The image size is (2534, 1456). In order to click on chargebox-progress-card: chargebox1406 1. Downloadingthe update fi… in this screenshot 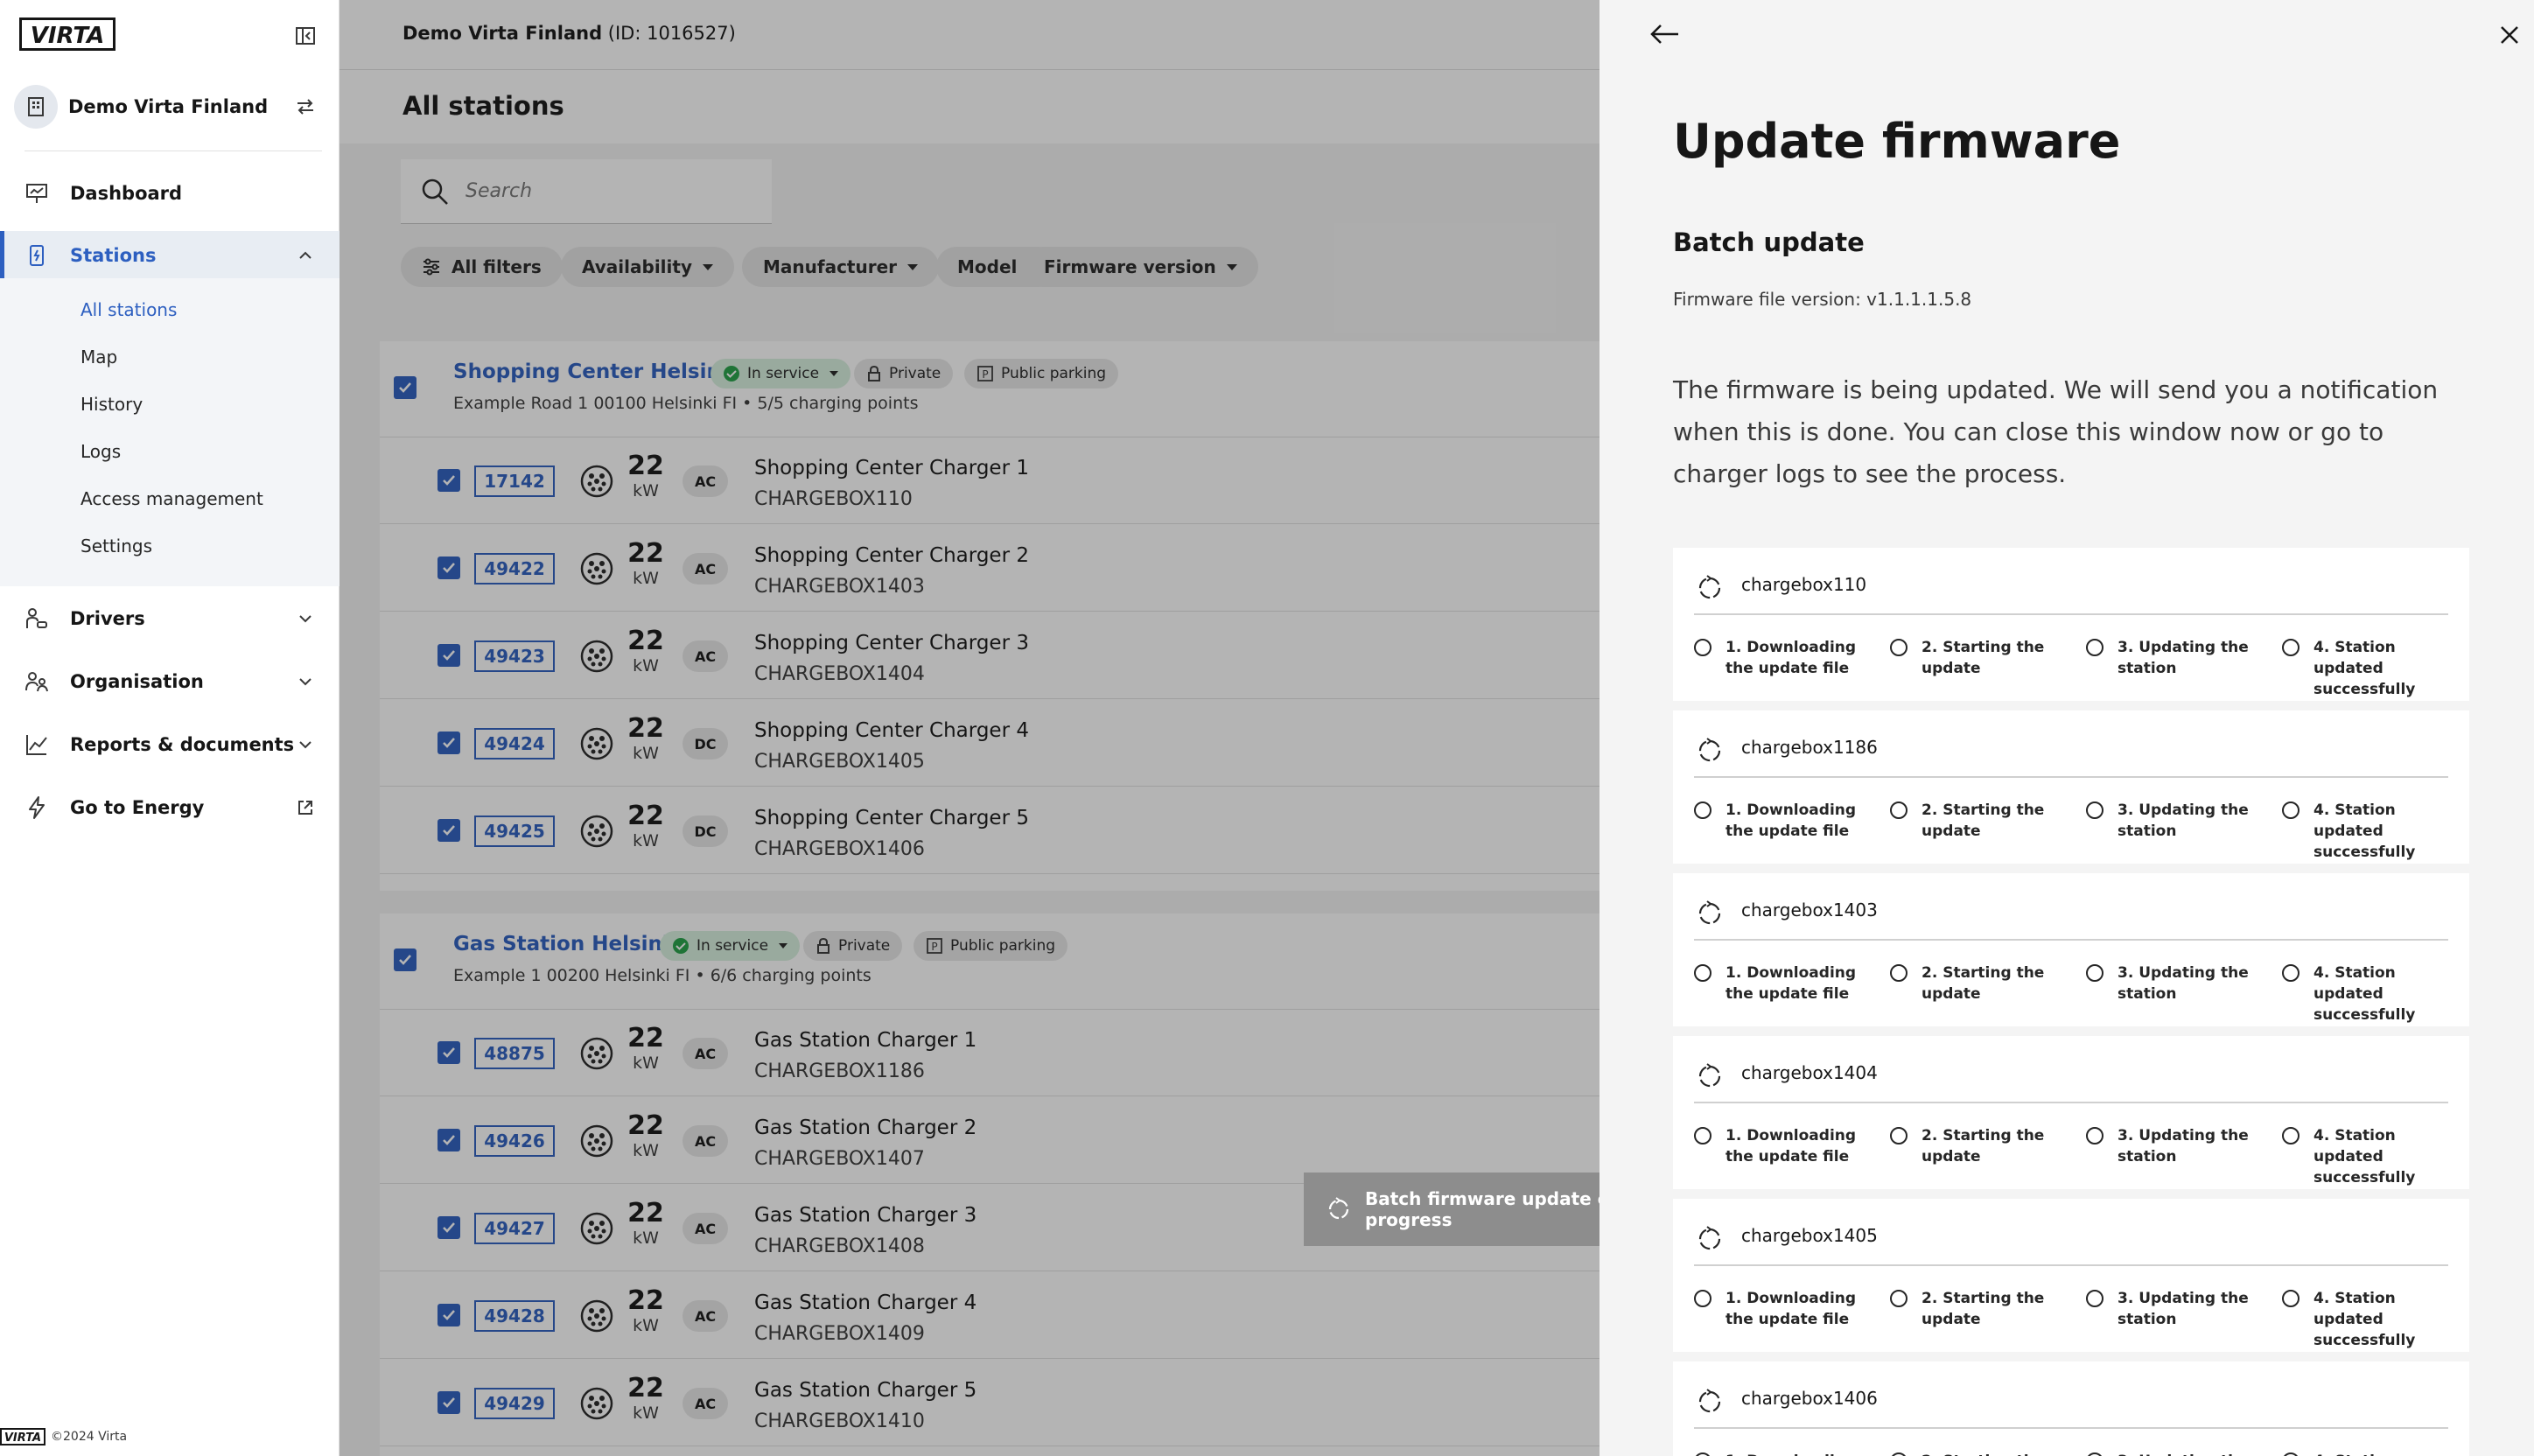, I will do `click(2071, 1409)`.